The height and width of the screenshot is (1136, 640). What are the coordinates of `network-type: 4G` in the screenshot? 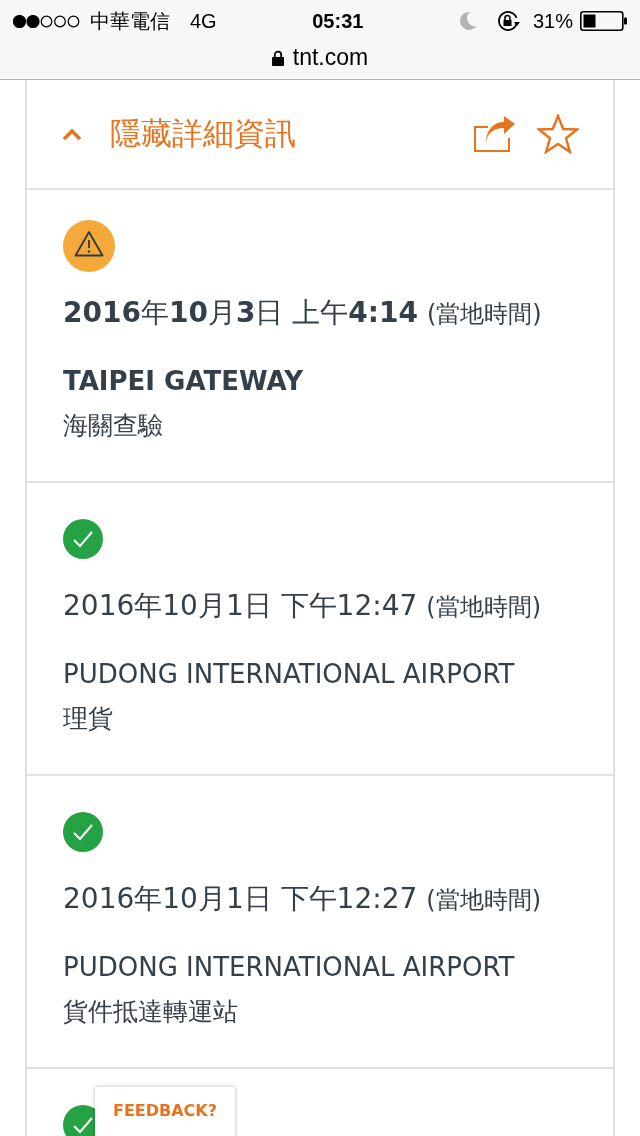 It's located at (203, 21).